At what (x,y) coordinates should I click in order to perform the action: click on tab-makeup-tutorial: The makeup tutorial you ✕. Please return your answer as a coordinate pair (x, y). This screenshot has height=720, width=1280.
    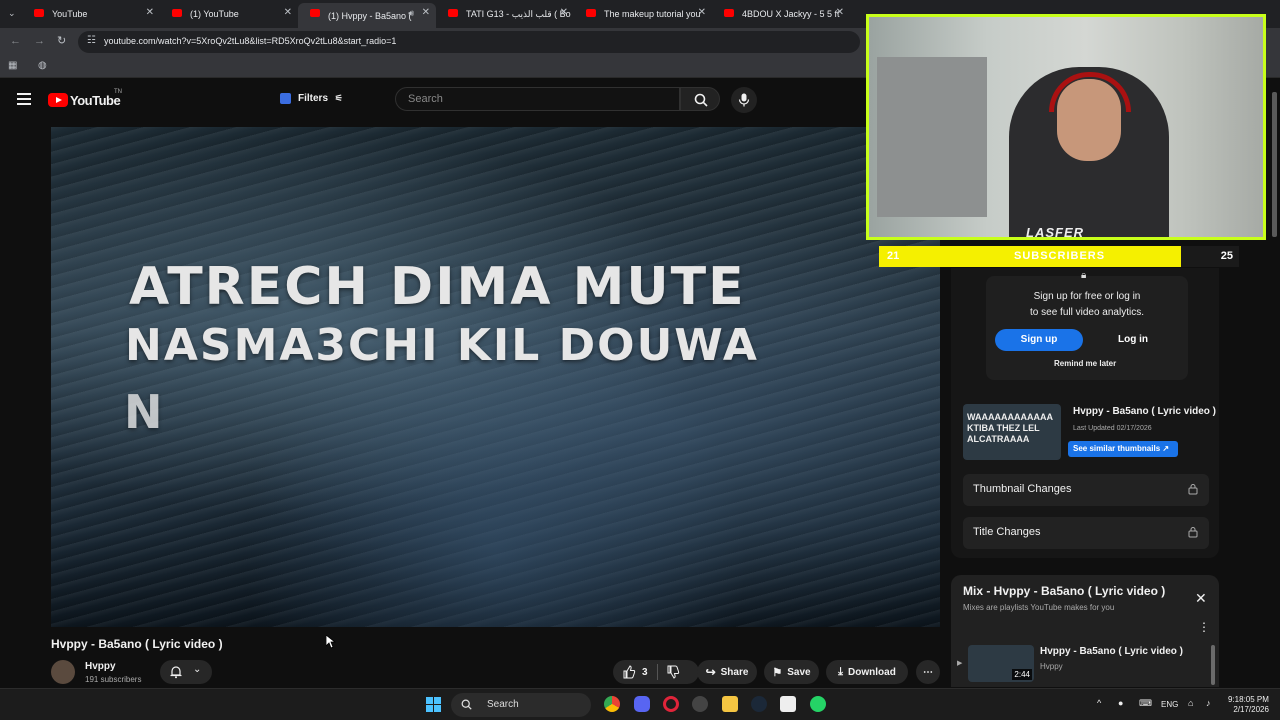
    Looking at the image, I should click on (643, 14).